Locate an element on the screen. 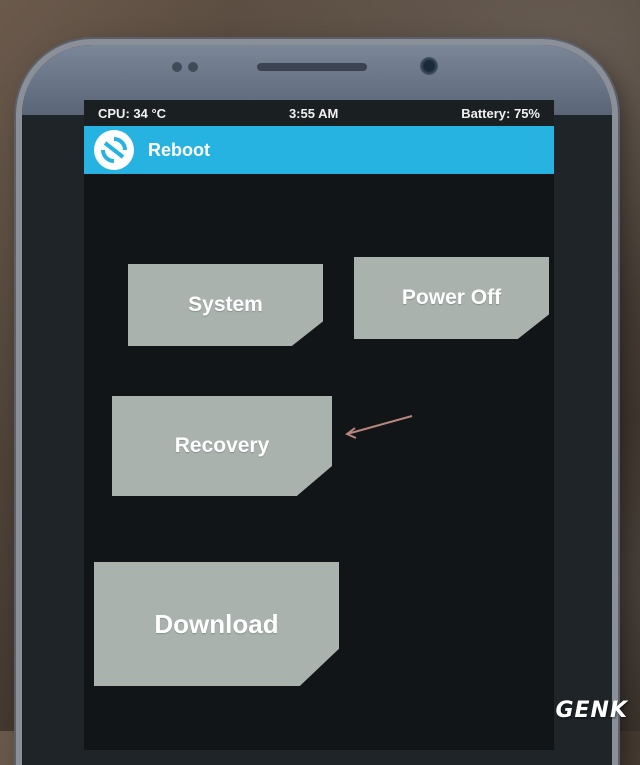 This screenshot has width=640, height=765. status-bar: CPU: 34 °C 3:55 AM Battery: 75% is located at coordinates (319, 113).